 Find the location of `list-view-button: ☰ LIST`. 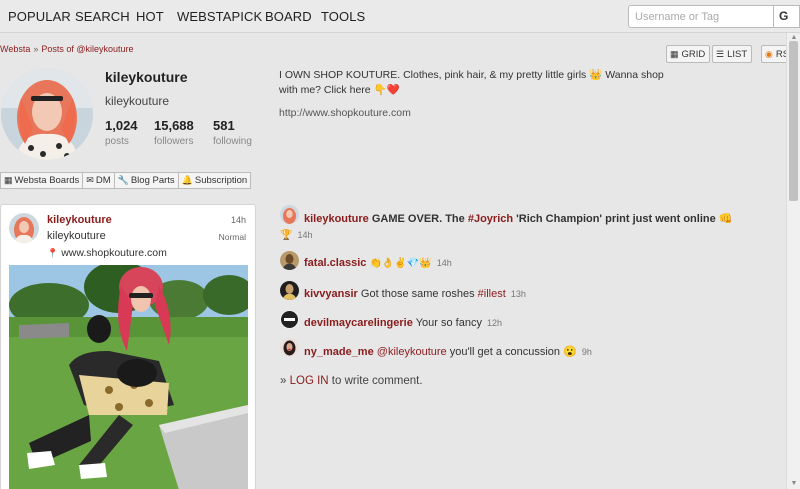

list-view-button: ☰ LIST is located at coordinates (732, 54).